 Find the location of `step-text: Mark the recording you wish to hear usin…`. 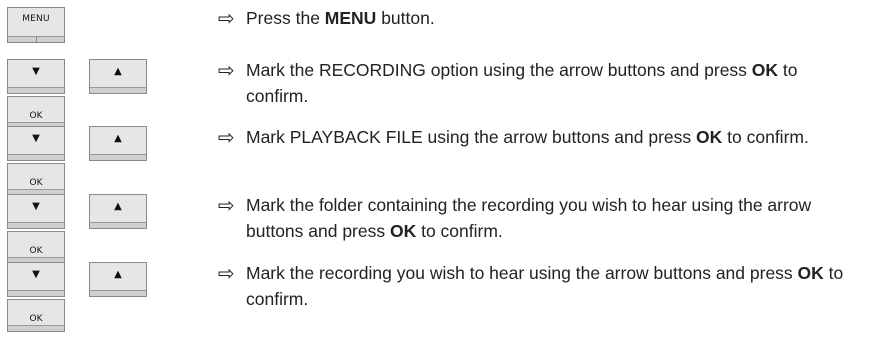

step-text: Mark the recording you wish to hear usin… is located at coordinates (538, 286).